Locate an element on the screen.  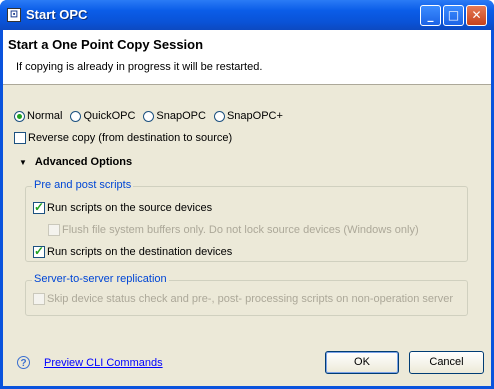
close-button: ✕ is located at coordinates (476, 15).